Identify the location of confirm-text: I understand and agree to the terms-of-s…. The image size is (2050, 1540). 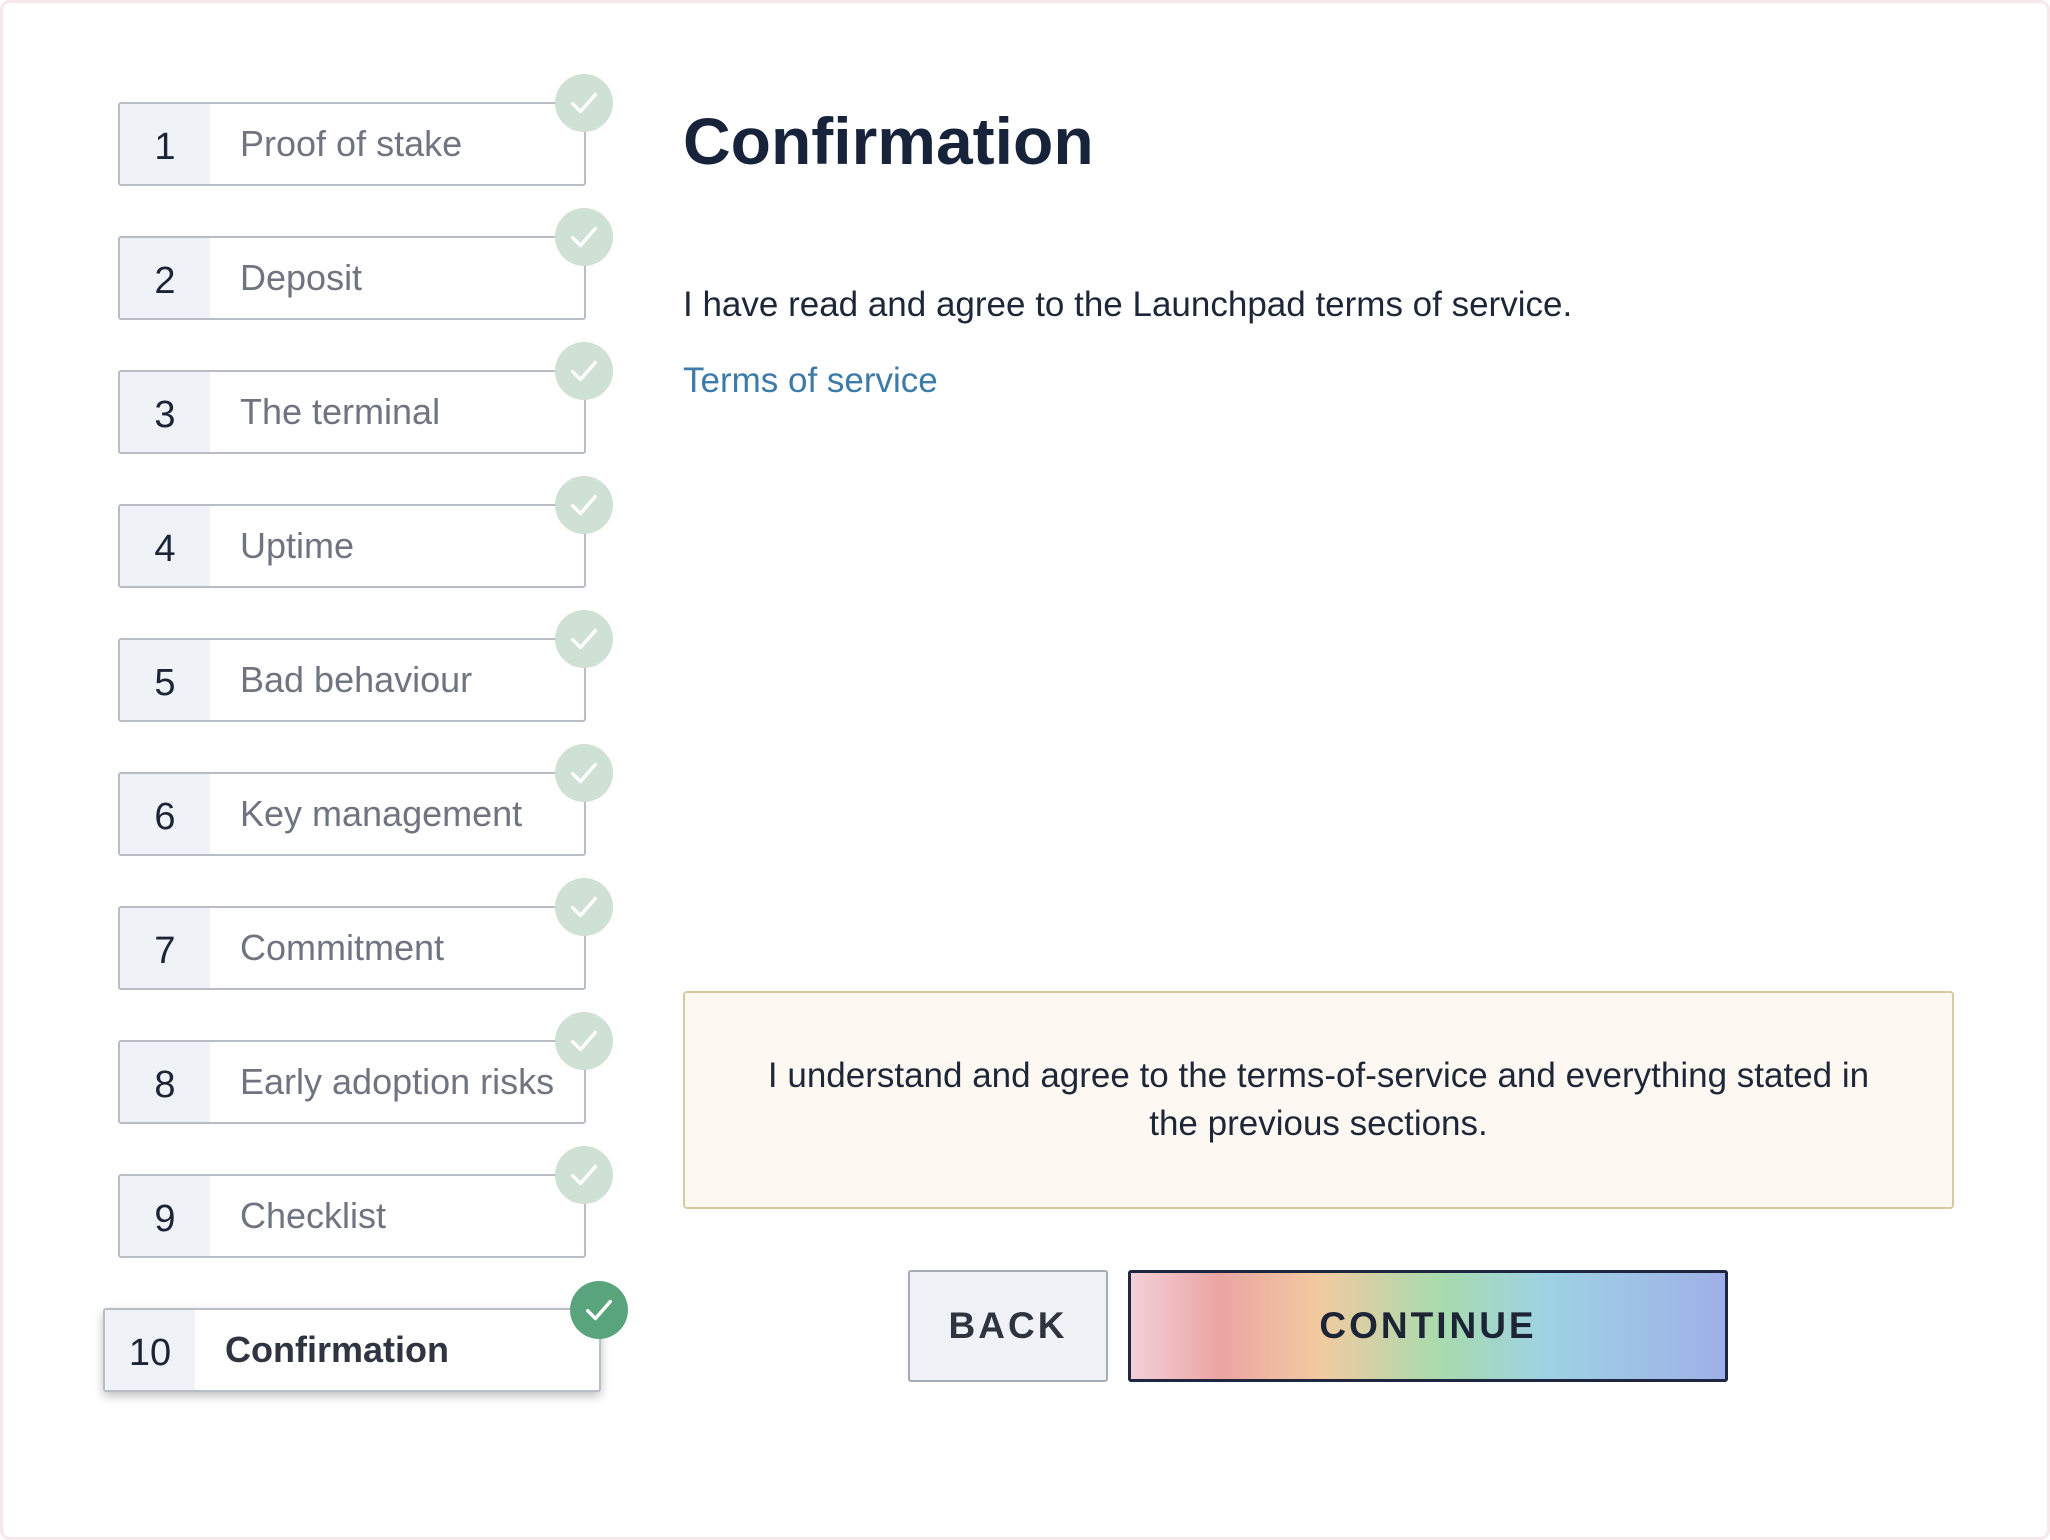
(1318, 1099).